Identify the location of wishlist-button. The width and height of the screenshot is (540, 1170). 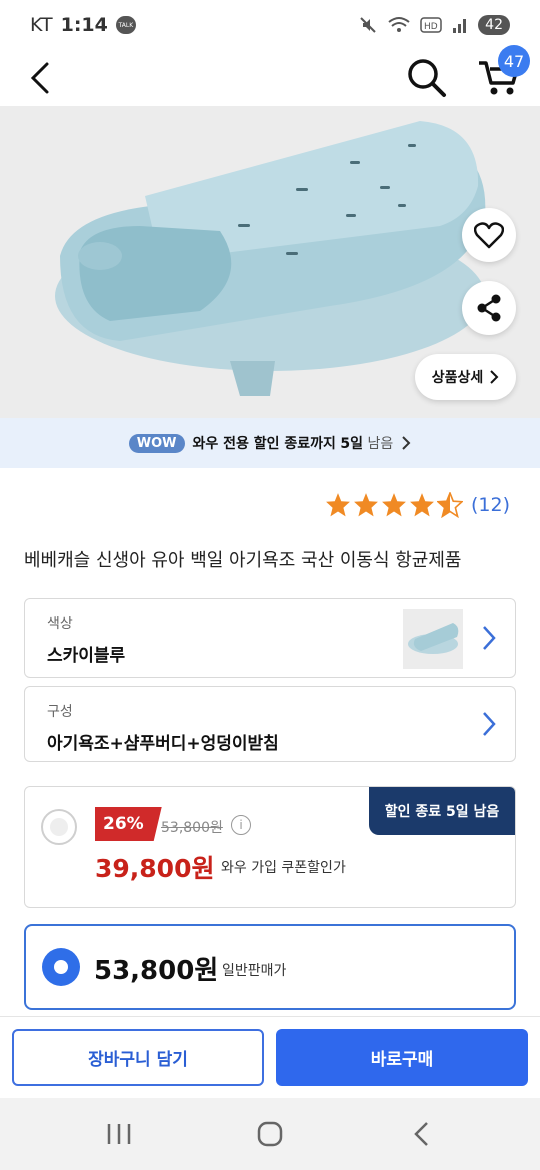
(489, 235).